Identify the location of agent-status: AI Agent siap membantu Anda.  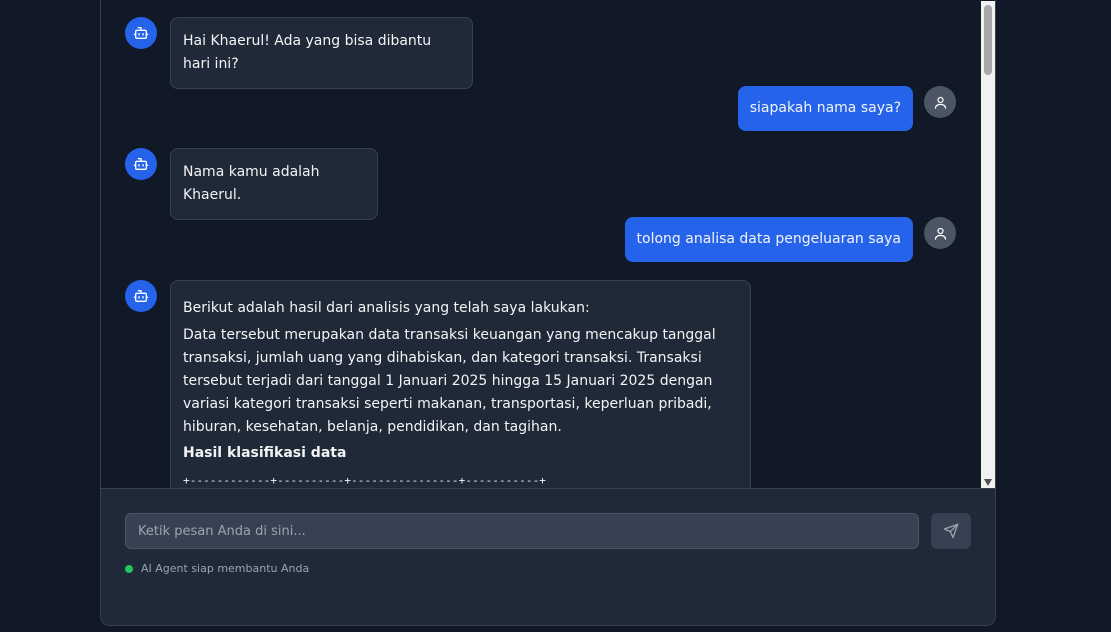
(217, 568).